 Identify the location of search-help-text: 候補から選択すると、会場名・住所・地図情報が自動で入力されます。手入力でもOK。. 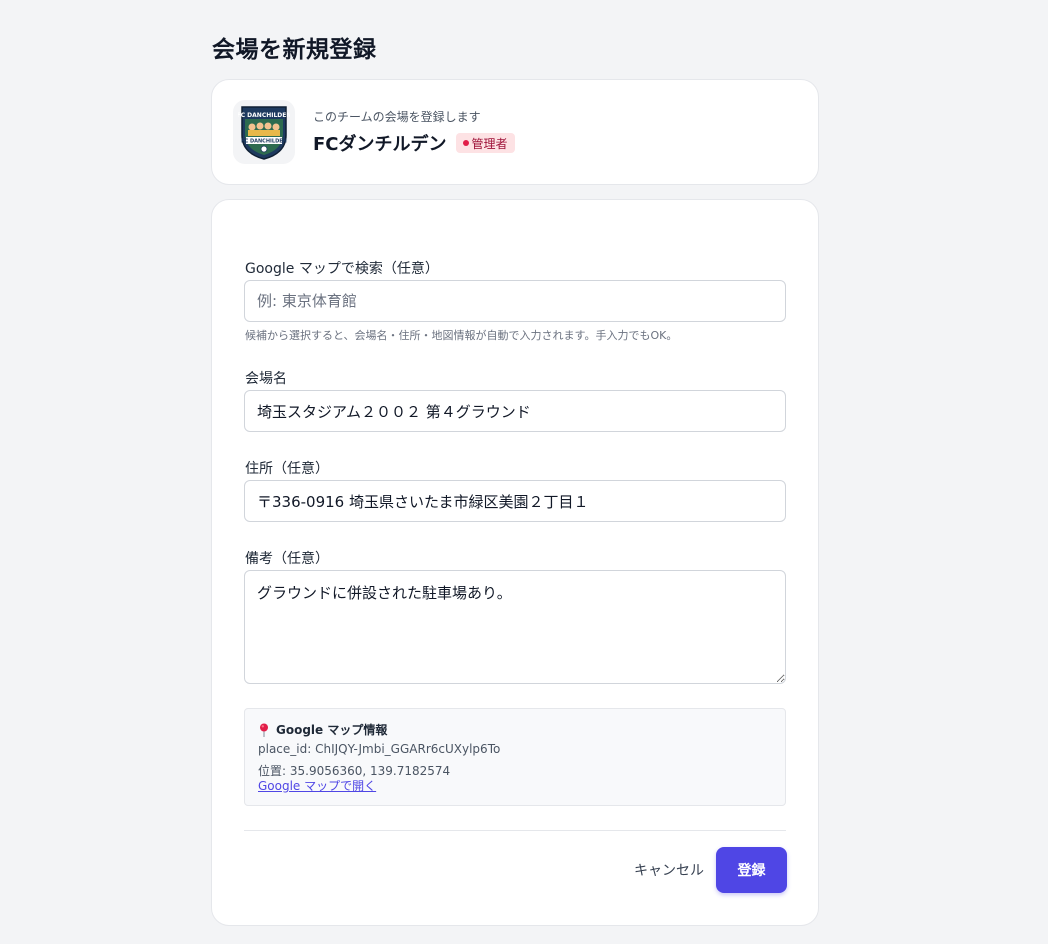
(461, 335).